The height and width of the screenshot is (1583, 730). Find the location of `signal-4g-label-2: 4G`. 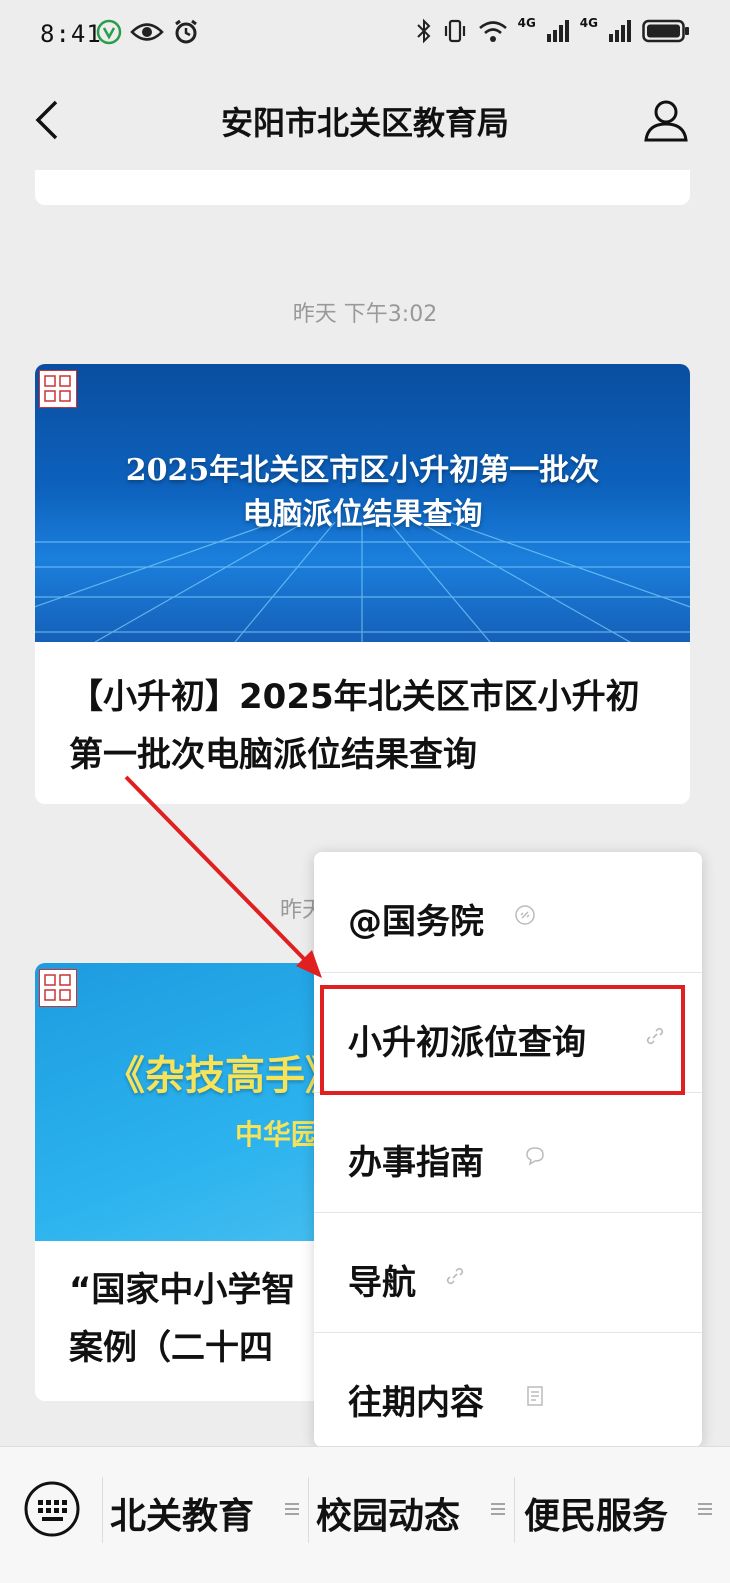

signal-4g-label-2: 4G is located at coordinates (588, 23).